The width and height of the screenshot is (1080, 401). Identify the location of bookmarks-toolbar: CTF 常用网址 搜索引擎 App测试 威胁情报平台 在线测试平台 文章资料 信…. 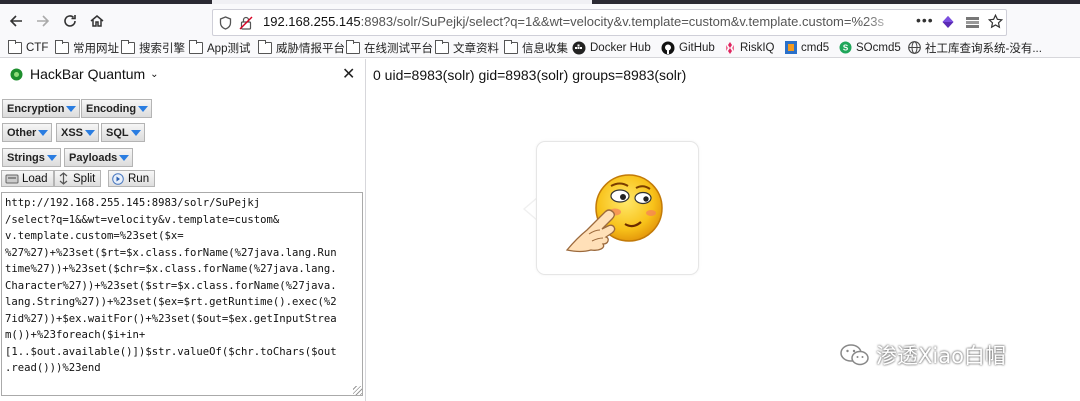
(540, 47).